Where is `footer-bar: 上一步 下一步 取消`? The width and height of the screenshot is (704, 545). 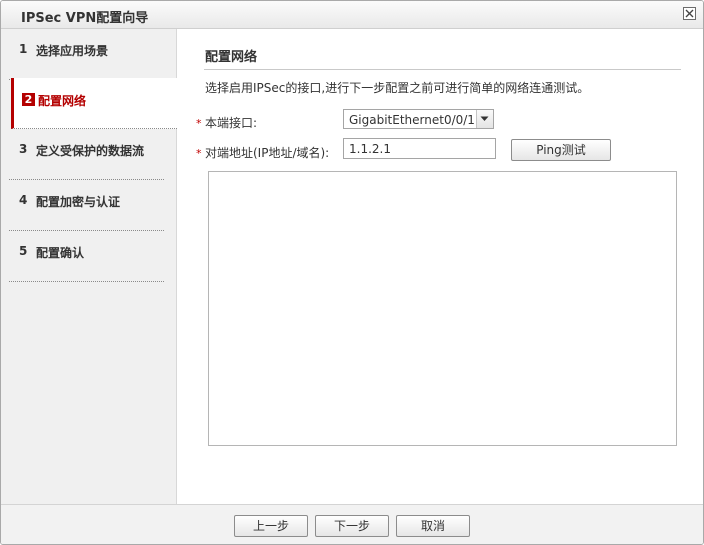 footer-bar: 上一步 下一步 取消 is located at coordinates (352, 524).